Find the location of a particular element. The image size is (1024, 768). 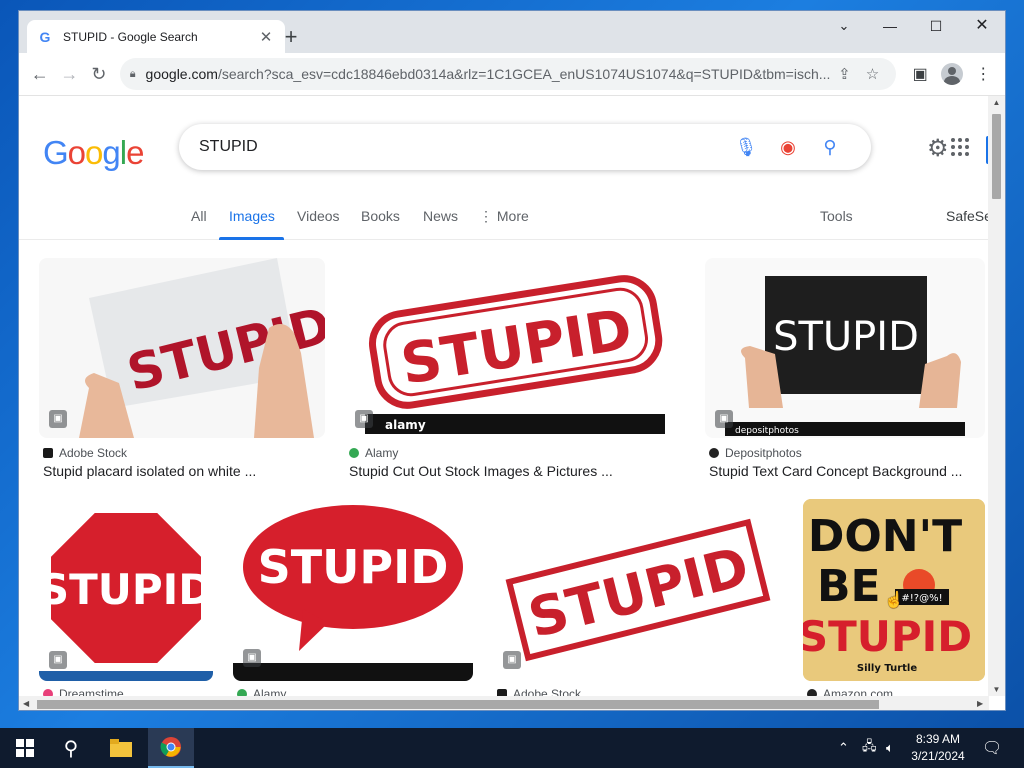

adobe-stock-icon is located at coordinates (48, 453).